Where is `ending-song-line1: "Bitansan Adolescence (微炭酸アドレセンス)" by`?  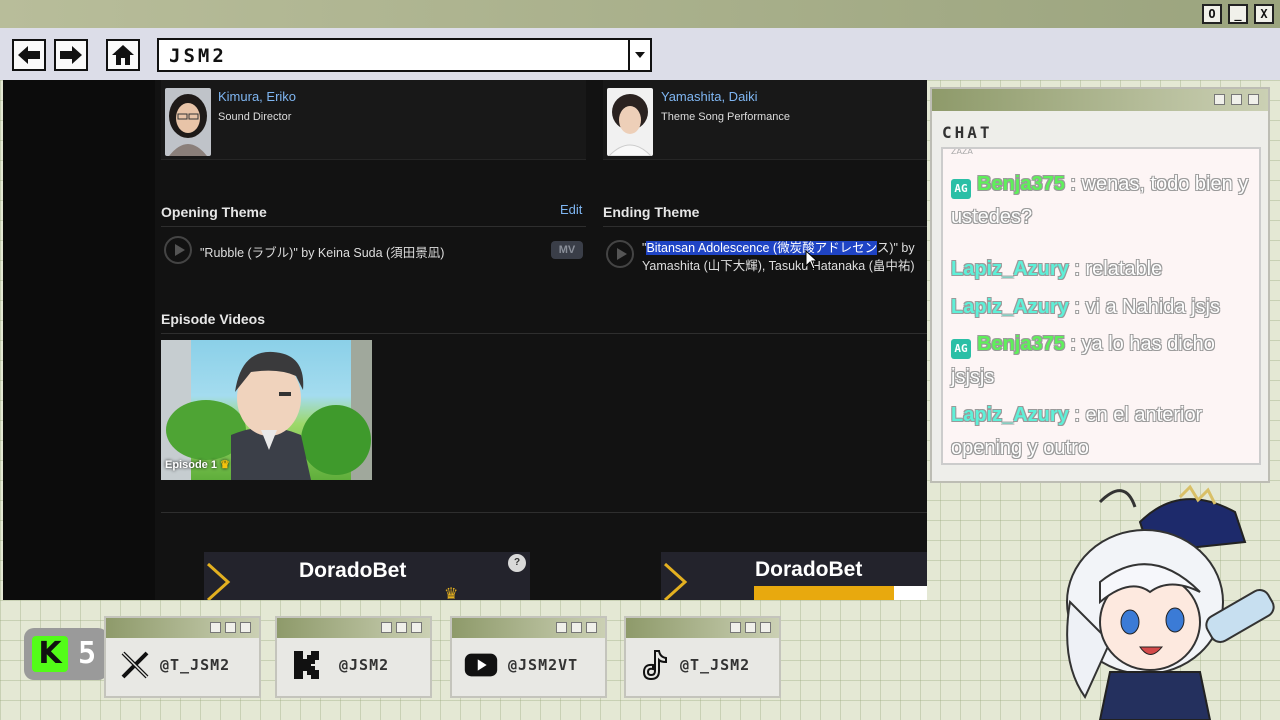
ending-song-line1: "Bitansan Adolescence (微炭酸アドレセンス)" by is located at coordinates (778, 246).